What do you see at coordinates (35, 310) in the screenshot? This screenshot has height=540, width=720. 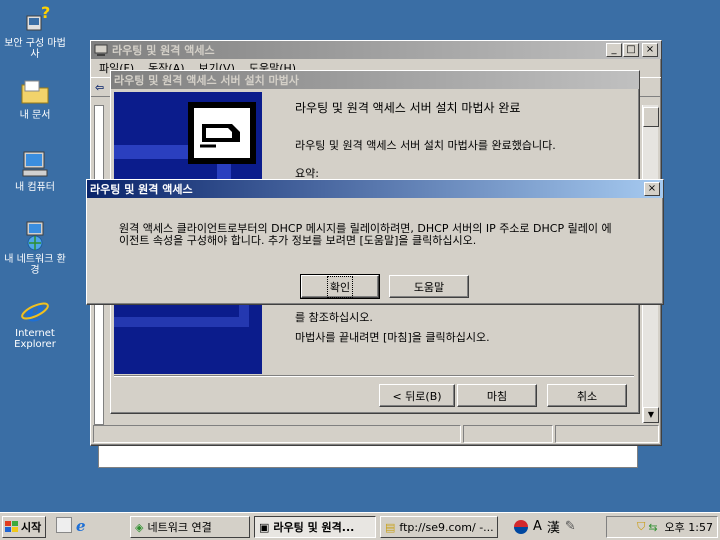 I see `internet-explorer-icon: e` at bounding box center [35, 310].